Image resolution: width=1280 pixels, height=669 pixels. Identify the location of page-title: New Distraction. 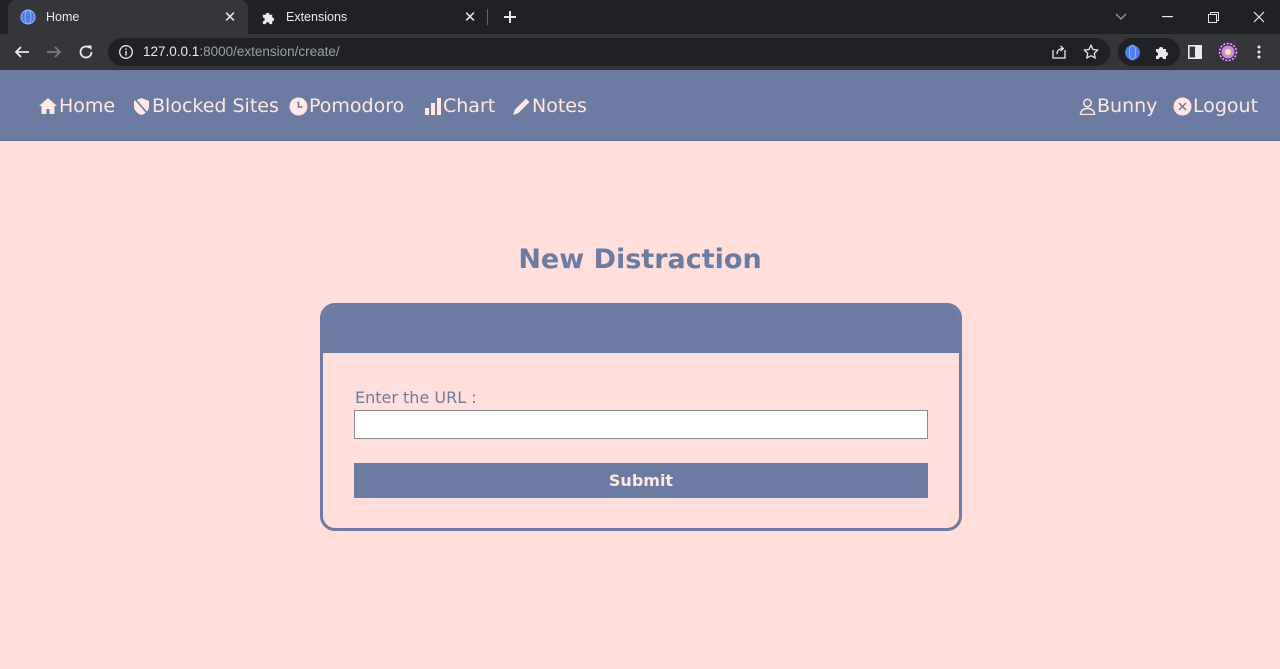
(640, 259).